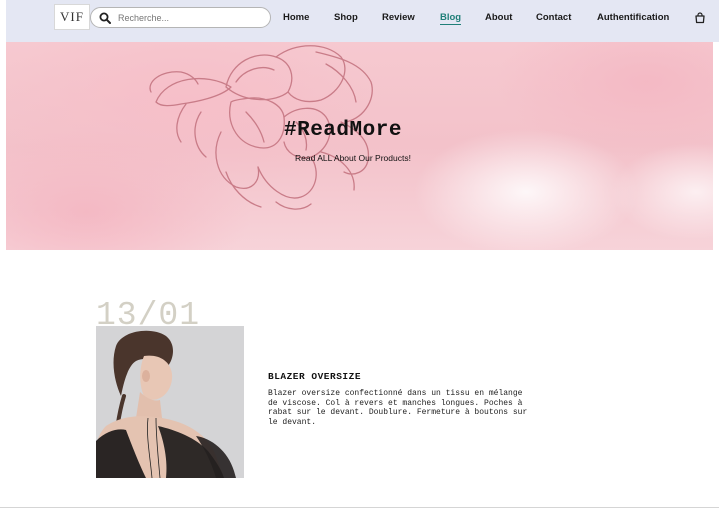  What do you see at coordinates (451, 18) in the screenshot?
I see `nav-blog: Blog` at bounding box center [451, 18].